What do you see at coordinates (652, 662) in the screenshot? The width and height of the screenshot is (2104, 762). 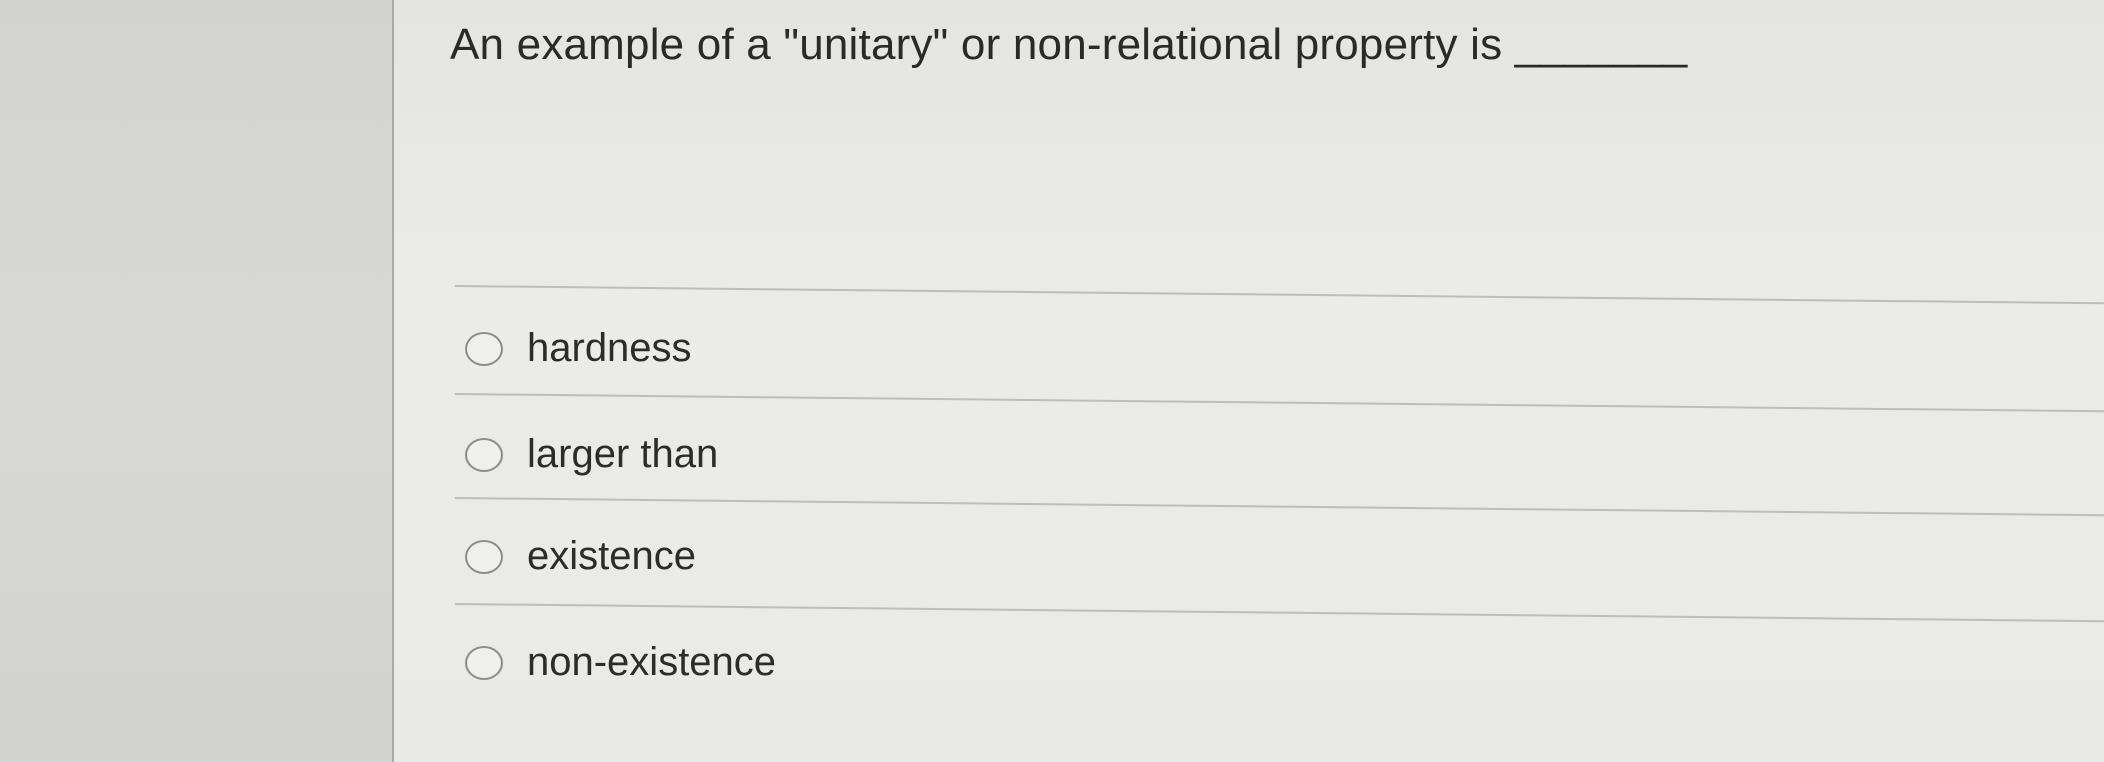 I see `option-label: non-existence` at bounding box center [652, 662].